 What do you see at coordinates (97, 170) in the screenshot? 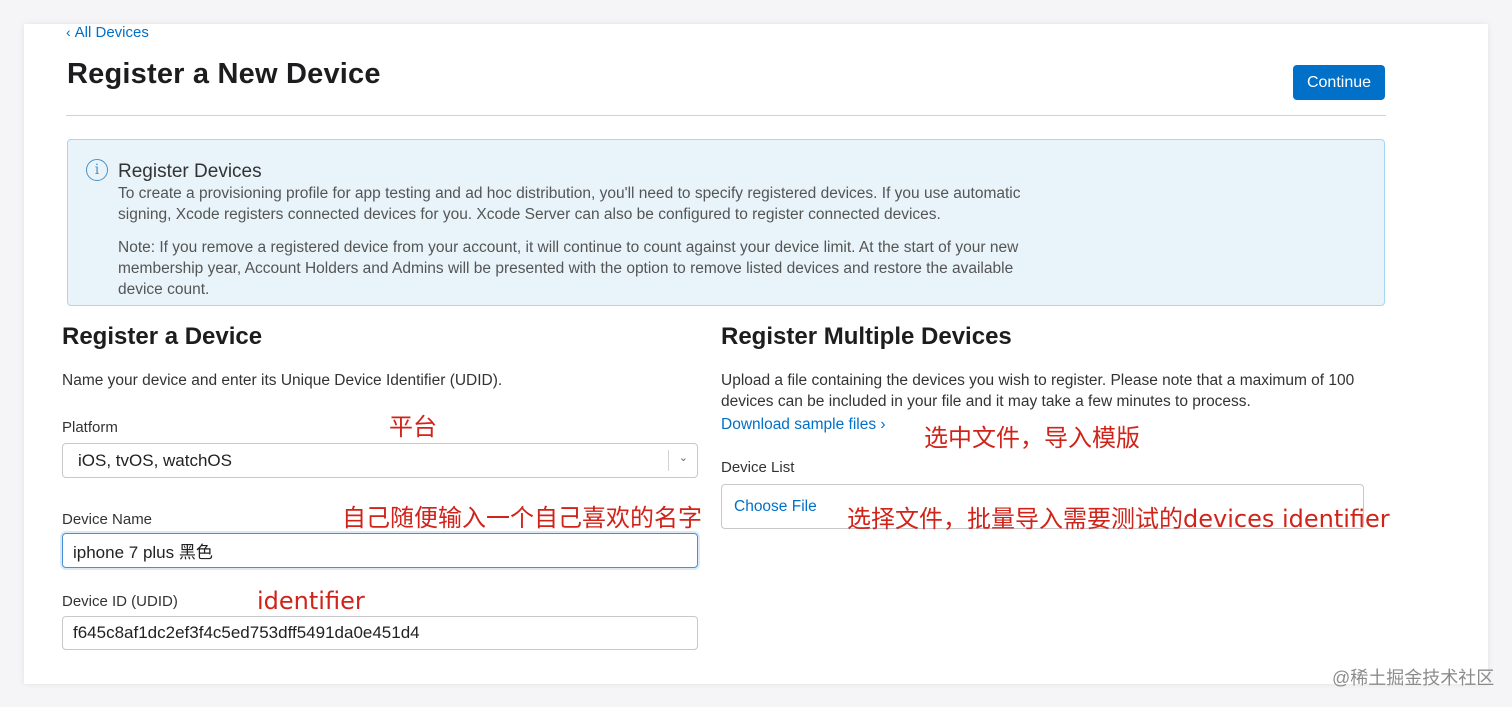
I see `info-icon: i` at bounding box center [97, 170].